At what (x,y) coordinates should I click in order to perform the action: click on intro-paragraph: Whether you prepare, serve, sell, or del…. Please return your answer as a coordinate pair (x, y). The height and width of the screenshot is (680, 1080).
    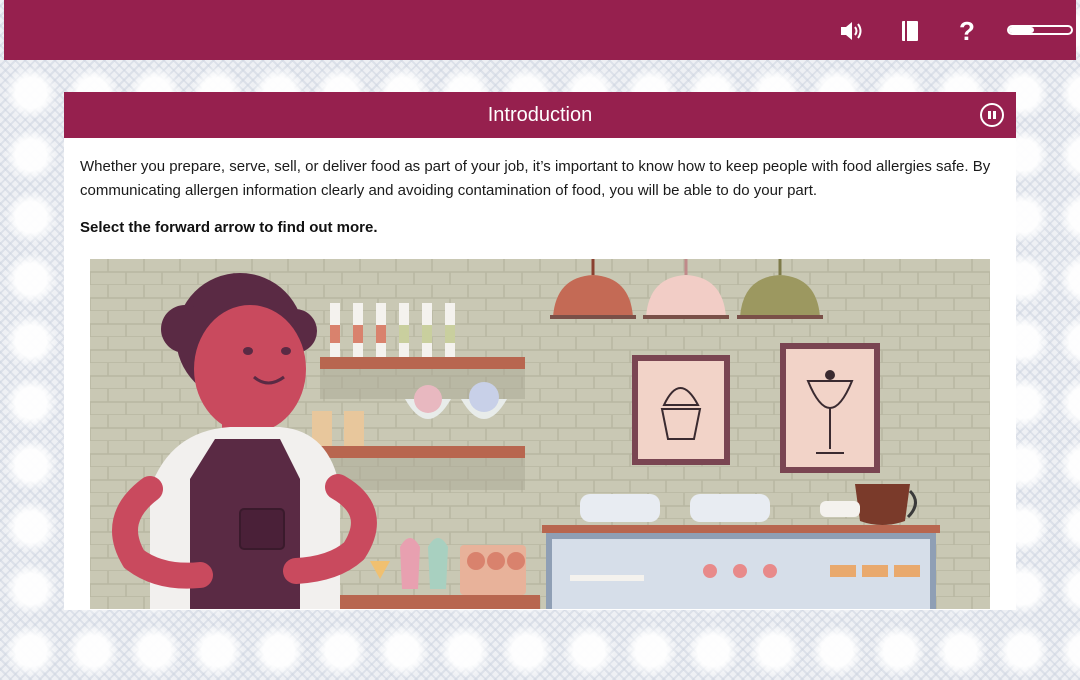
    Looking at the image, I should click on (535, 178).